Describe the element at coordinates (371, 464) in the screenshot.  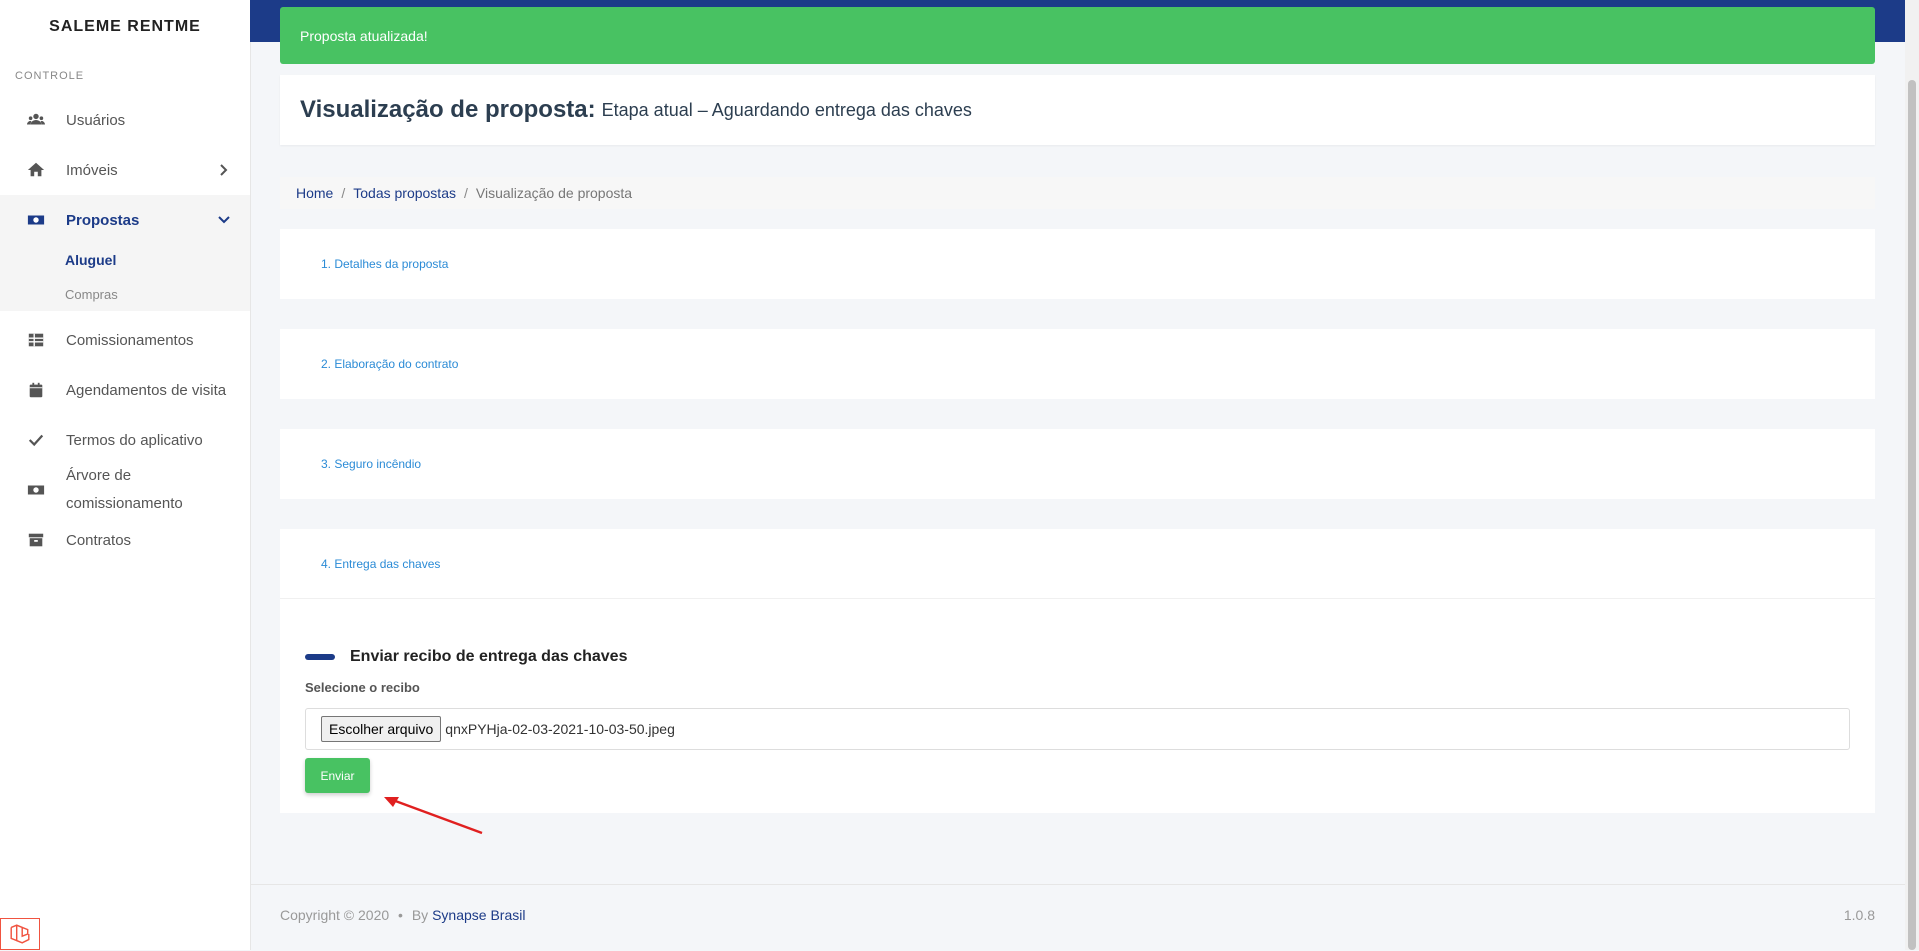
I see `step-link-seguro: 3. Seguro incêndio` at that location.